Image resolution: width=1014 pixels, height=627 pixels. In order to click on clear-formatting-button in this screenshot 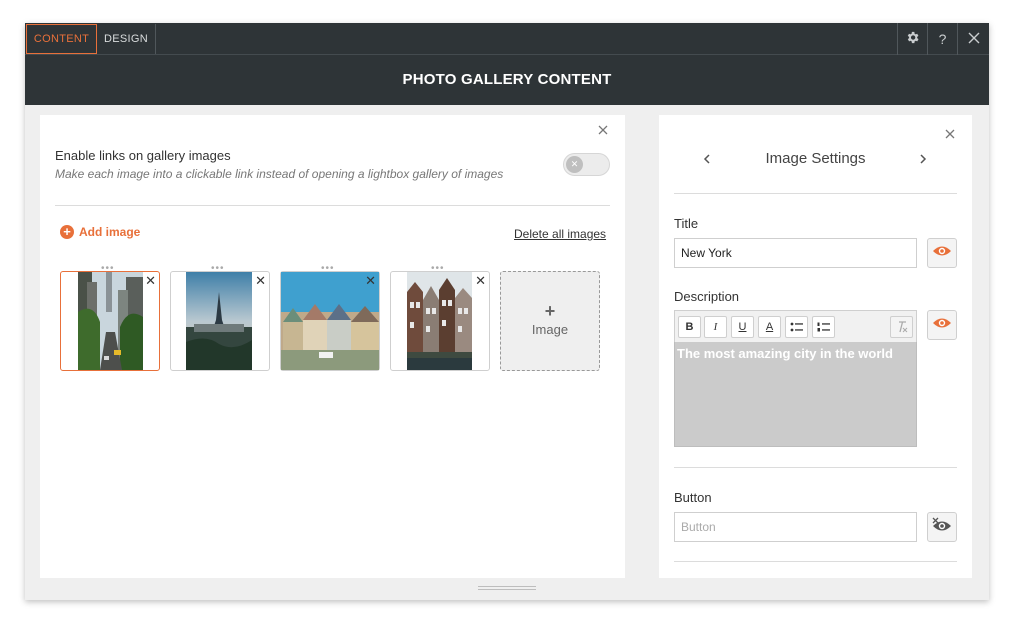, I will do `click(901, 327)`.